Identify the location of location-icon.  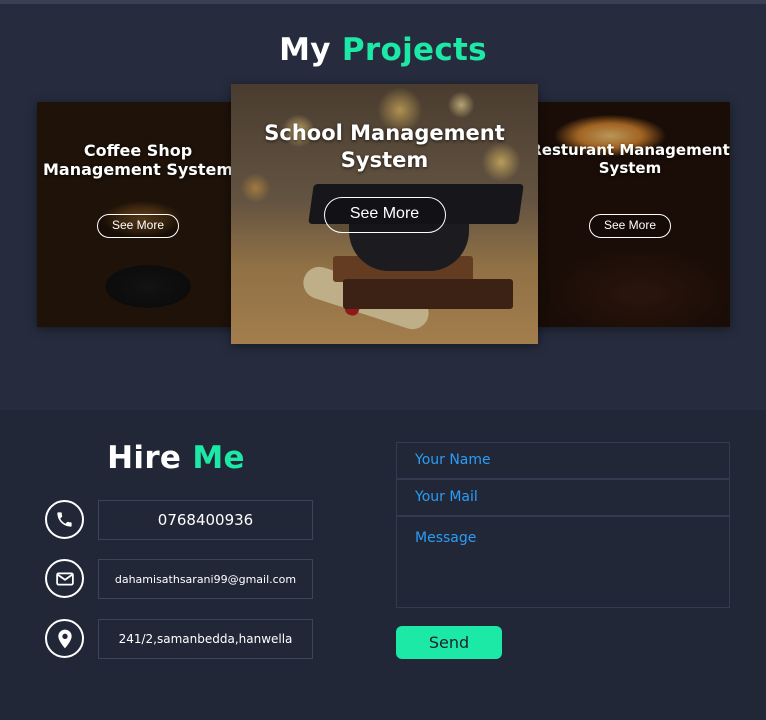
(64, 638).